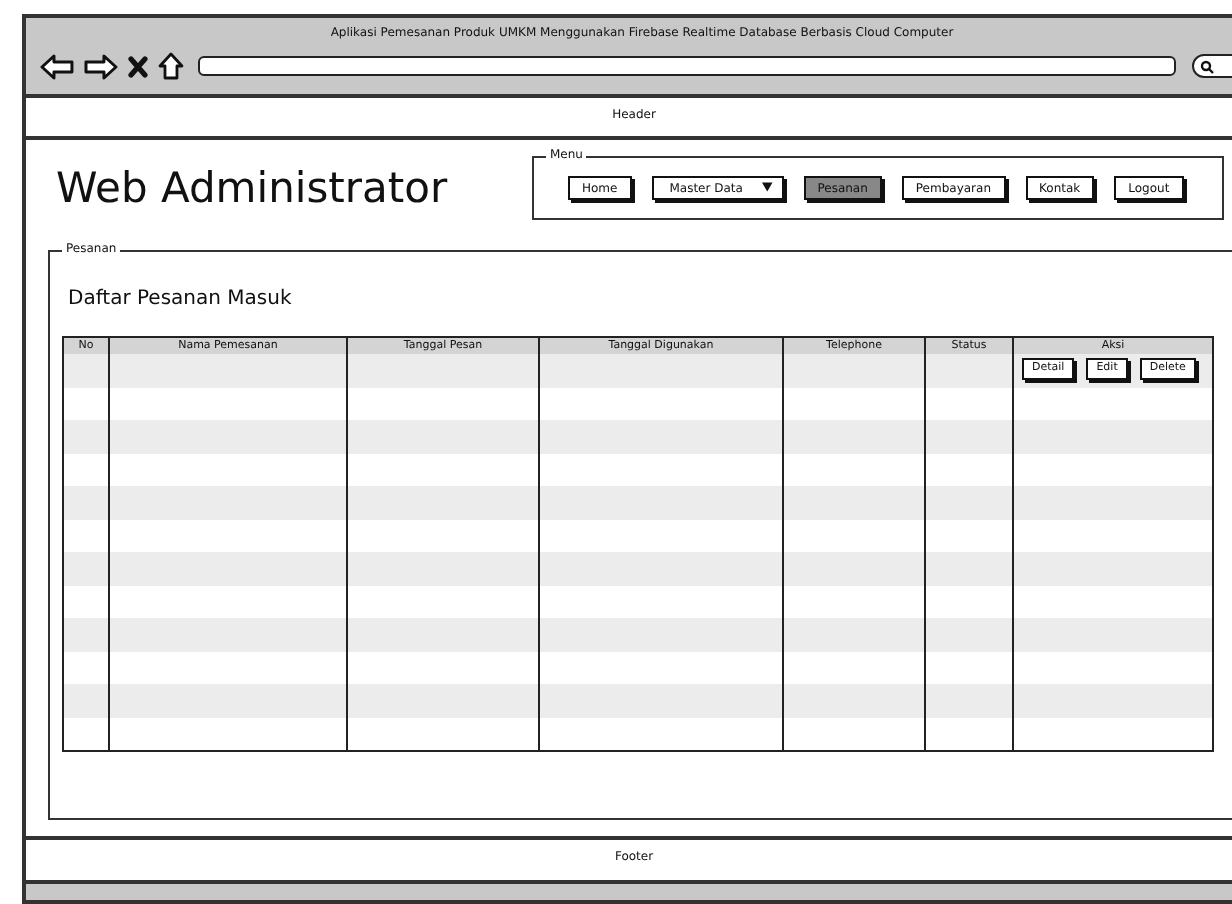 This screenshot has height=904, width=1232. I want to click on section-heading: Daftar Pesanan Masuk, so click(180, 300).